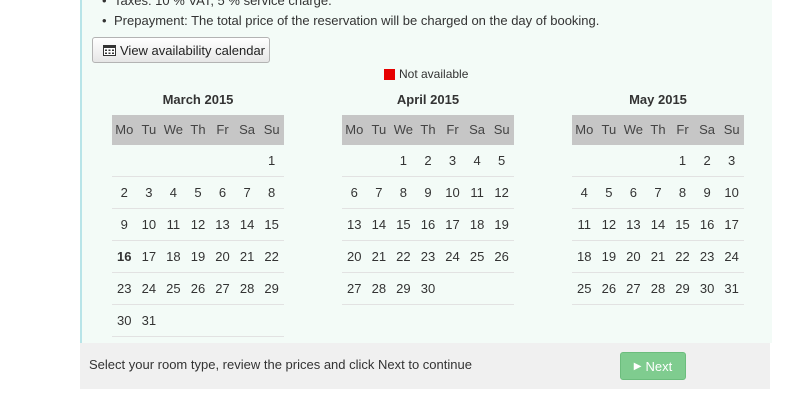  Describe the element at coordinates (271, 288) in the screenshot. I see `day-cell: 29` at that location.